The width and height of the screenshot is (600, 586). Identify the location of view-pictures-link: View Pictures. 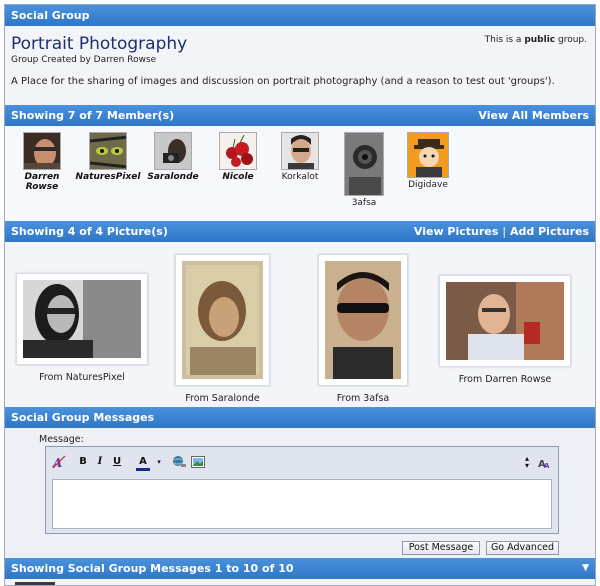
(456, 231).